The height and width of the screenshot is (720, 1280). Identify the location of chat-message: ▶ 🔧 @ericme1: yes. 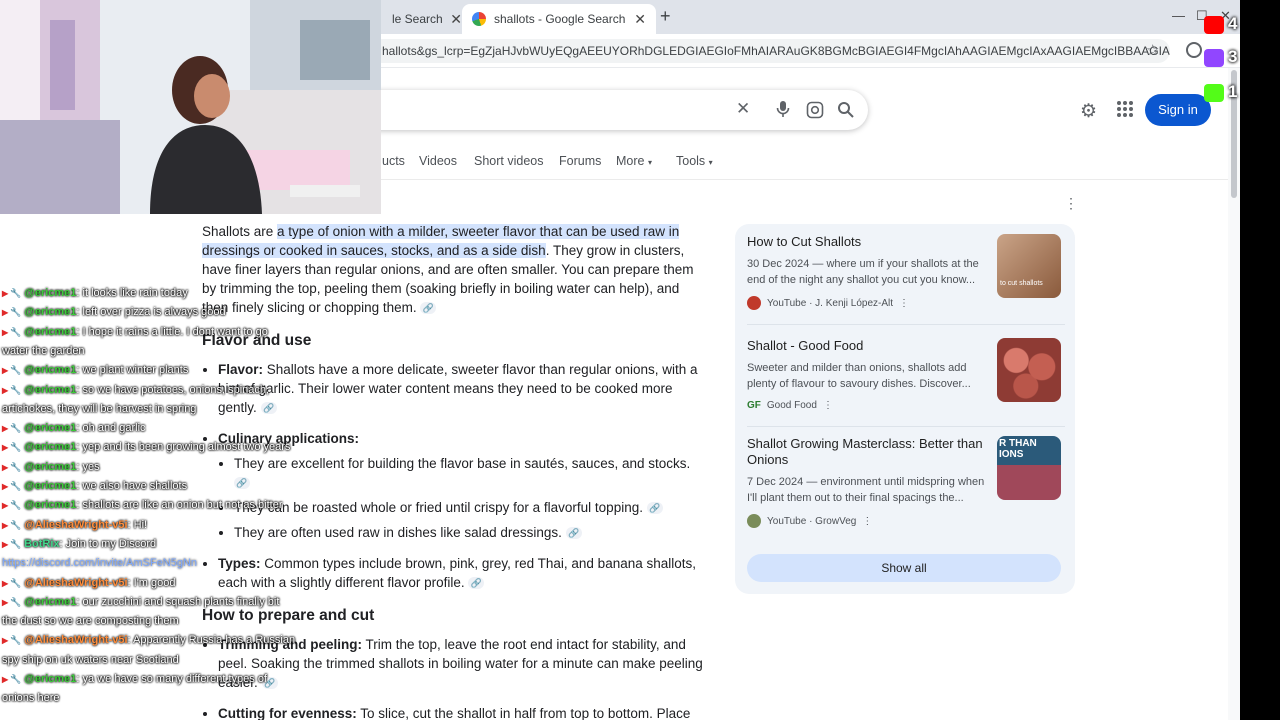
(51, 467).